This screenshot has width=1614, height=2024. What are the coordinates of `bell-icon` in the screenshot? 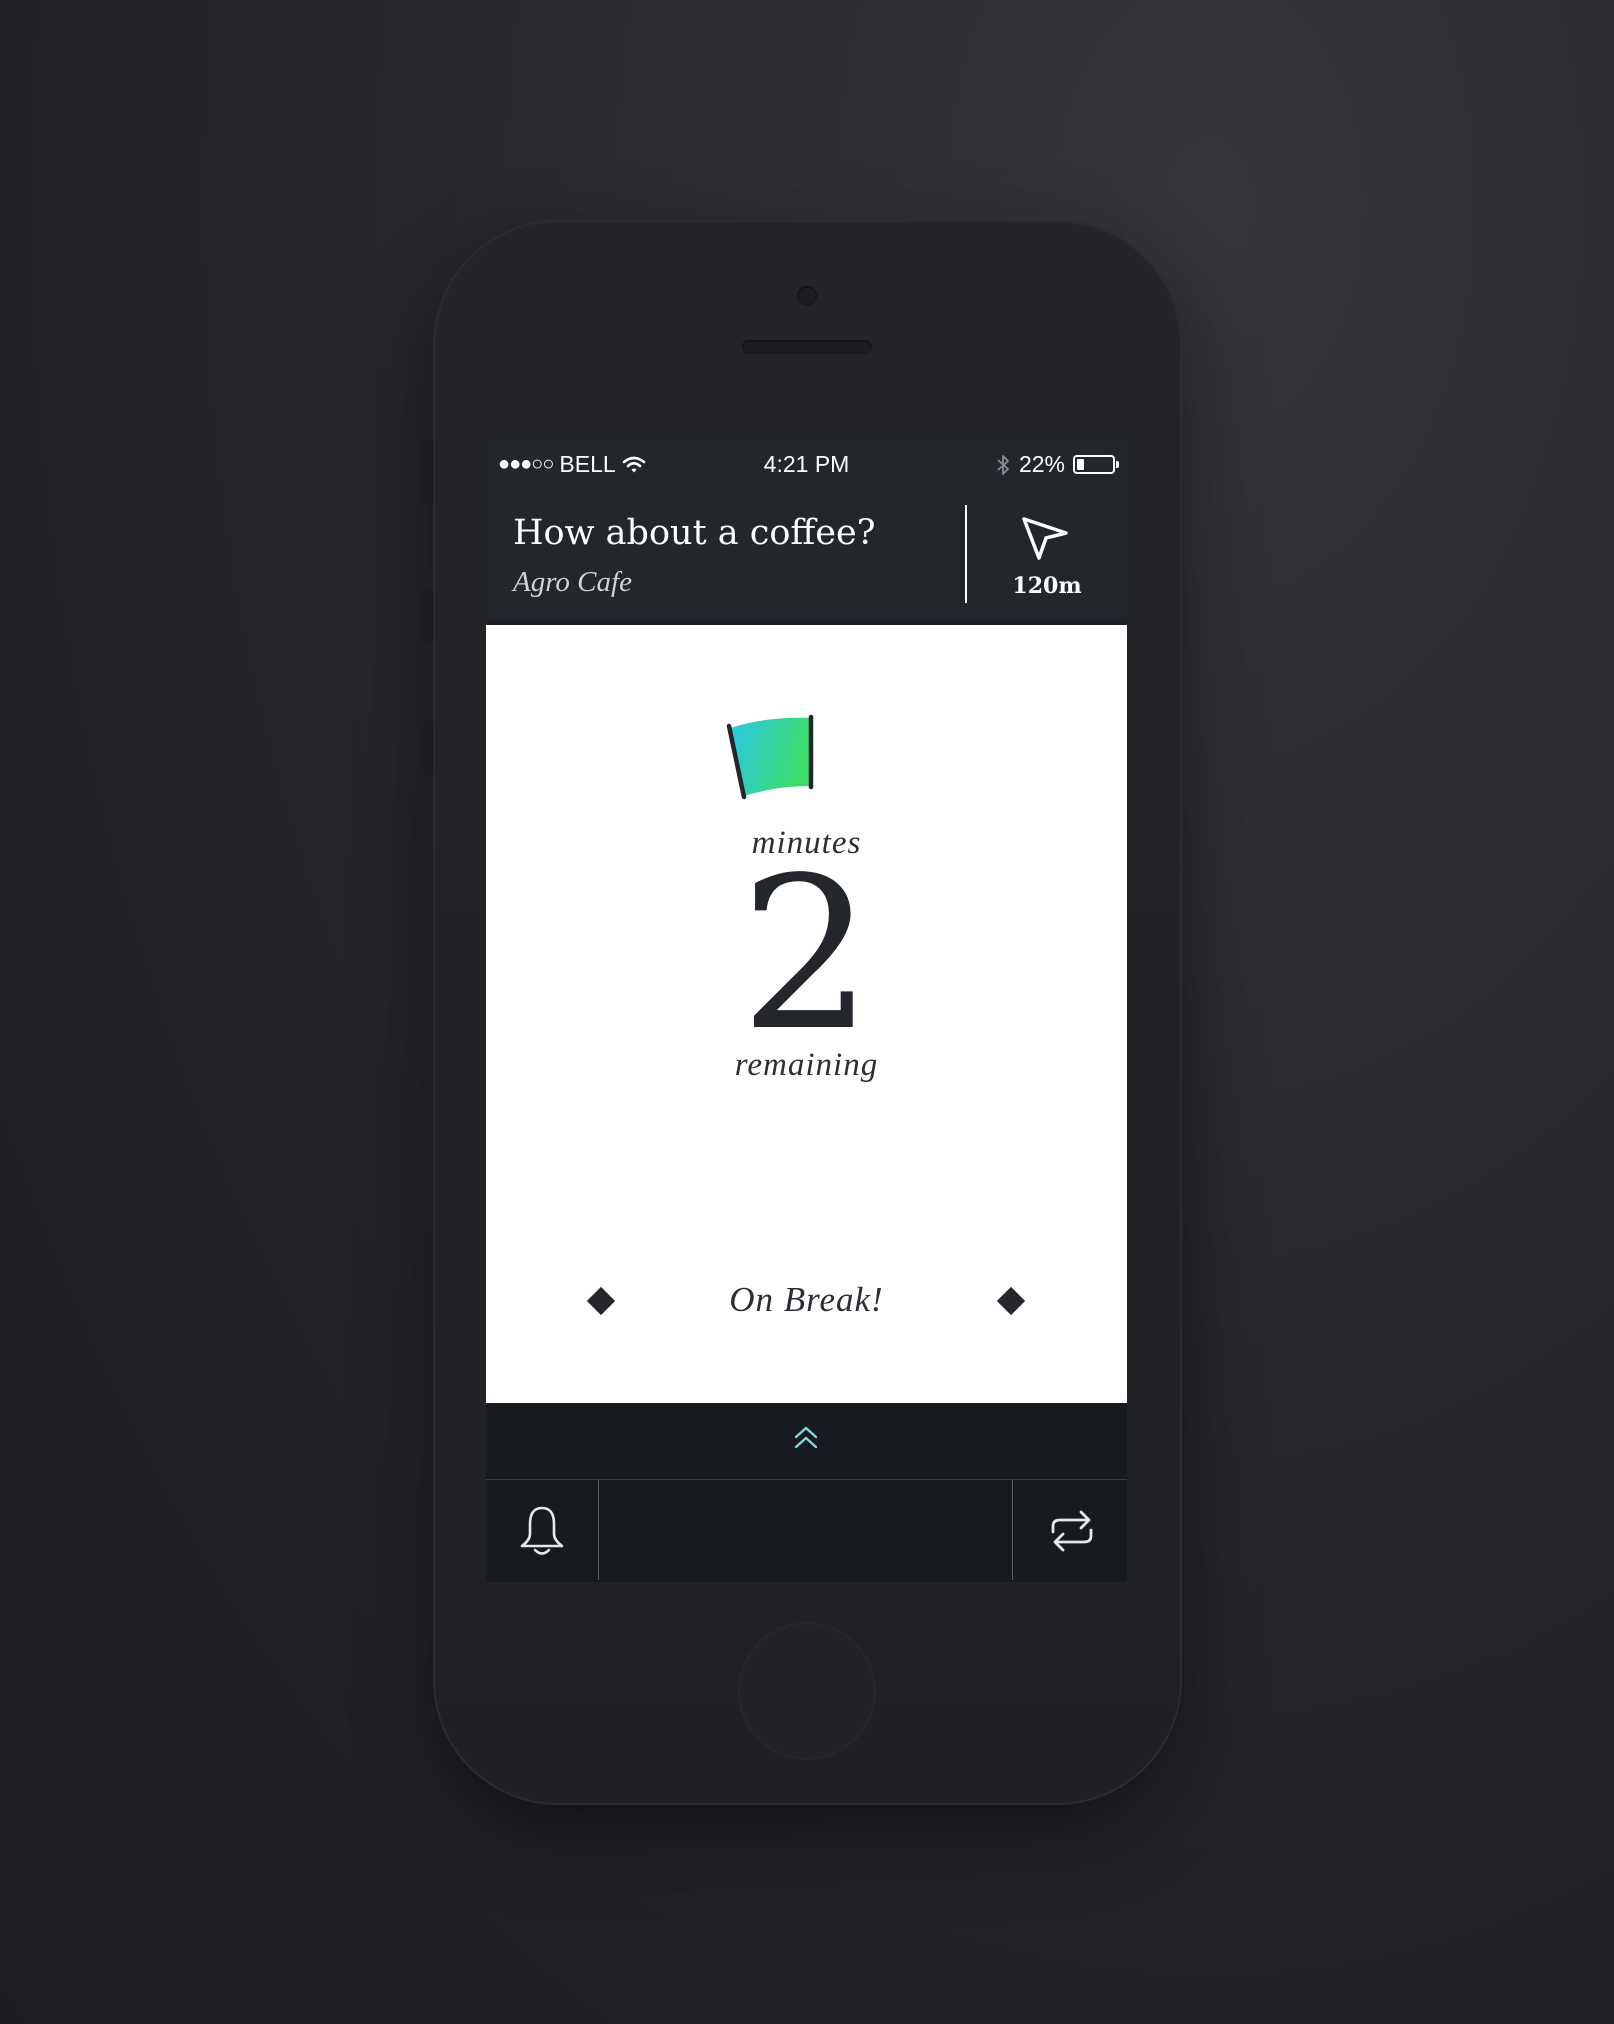 It's located at (542, 1530).